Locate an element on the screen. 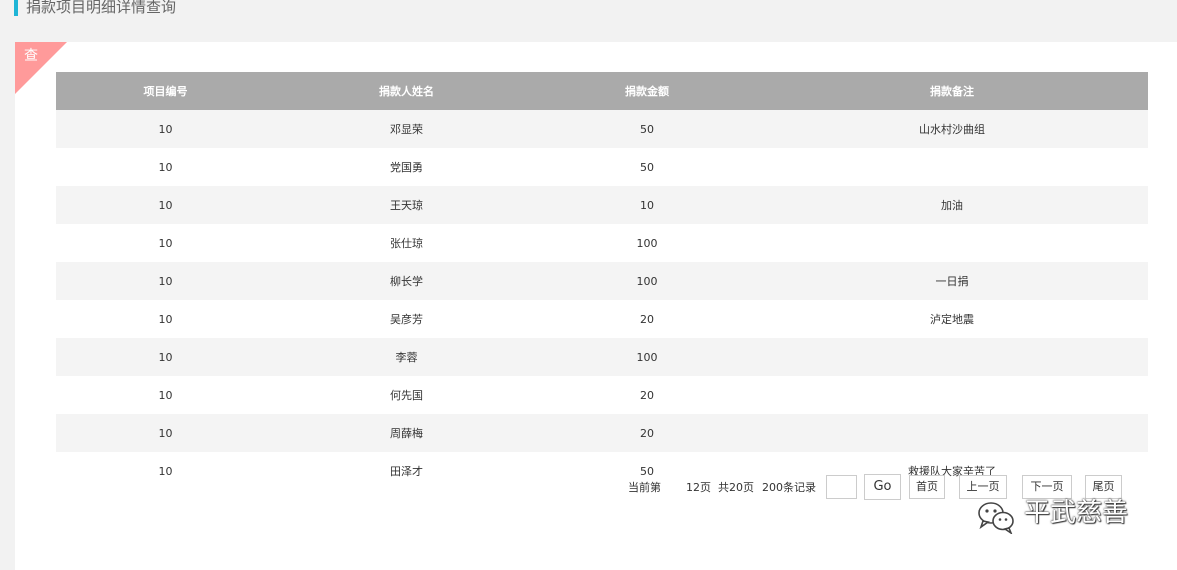  header-project-id: 项目编号 is located at coordinates (165, 91).